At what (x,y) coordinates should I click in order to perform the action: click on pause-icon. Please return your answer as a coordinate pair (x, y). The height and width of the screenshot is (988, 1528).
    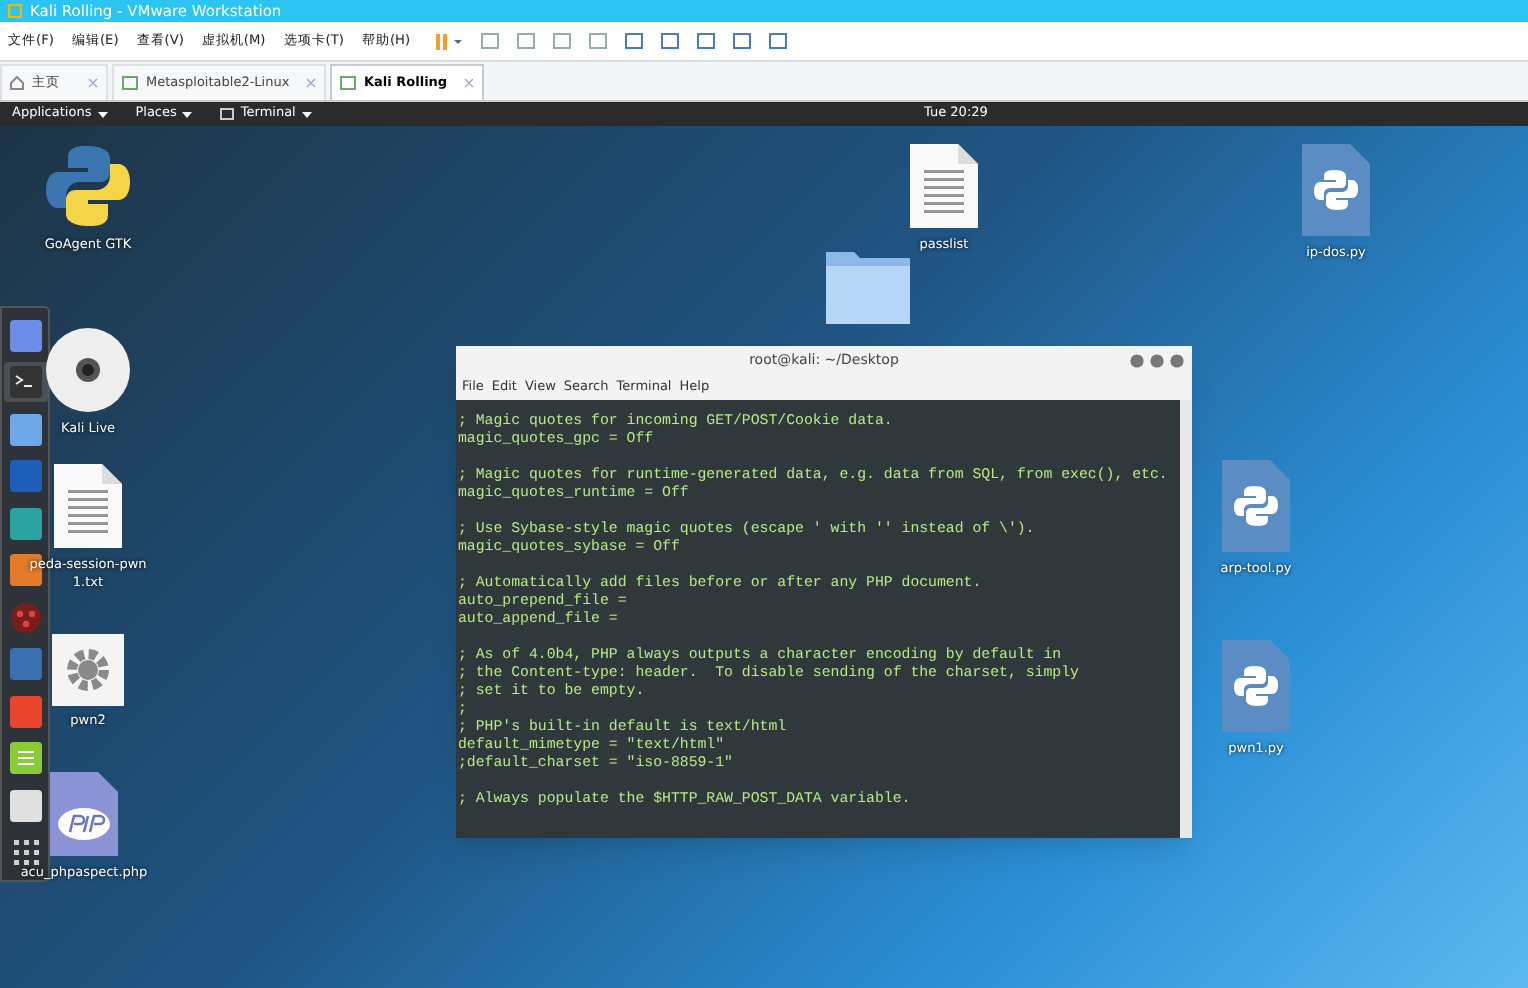
    Looking at the image, I should click on (450, 41).